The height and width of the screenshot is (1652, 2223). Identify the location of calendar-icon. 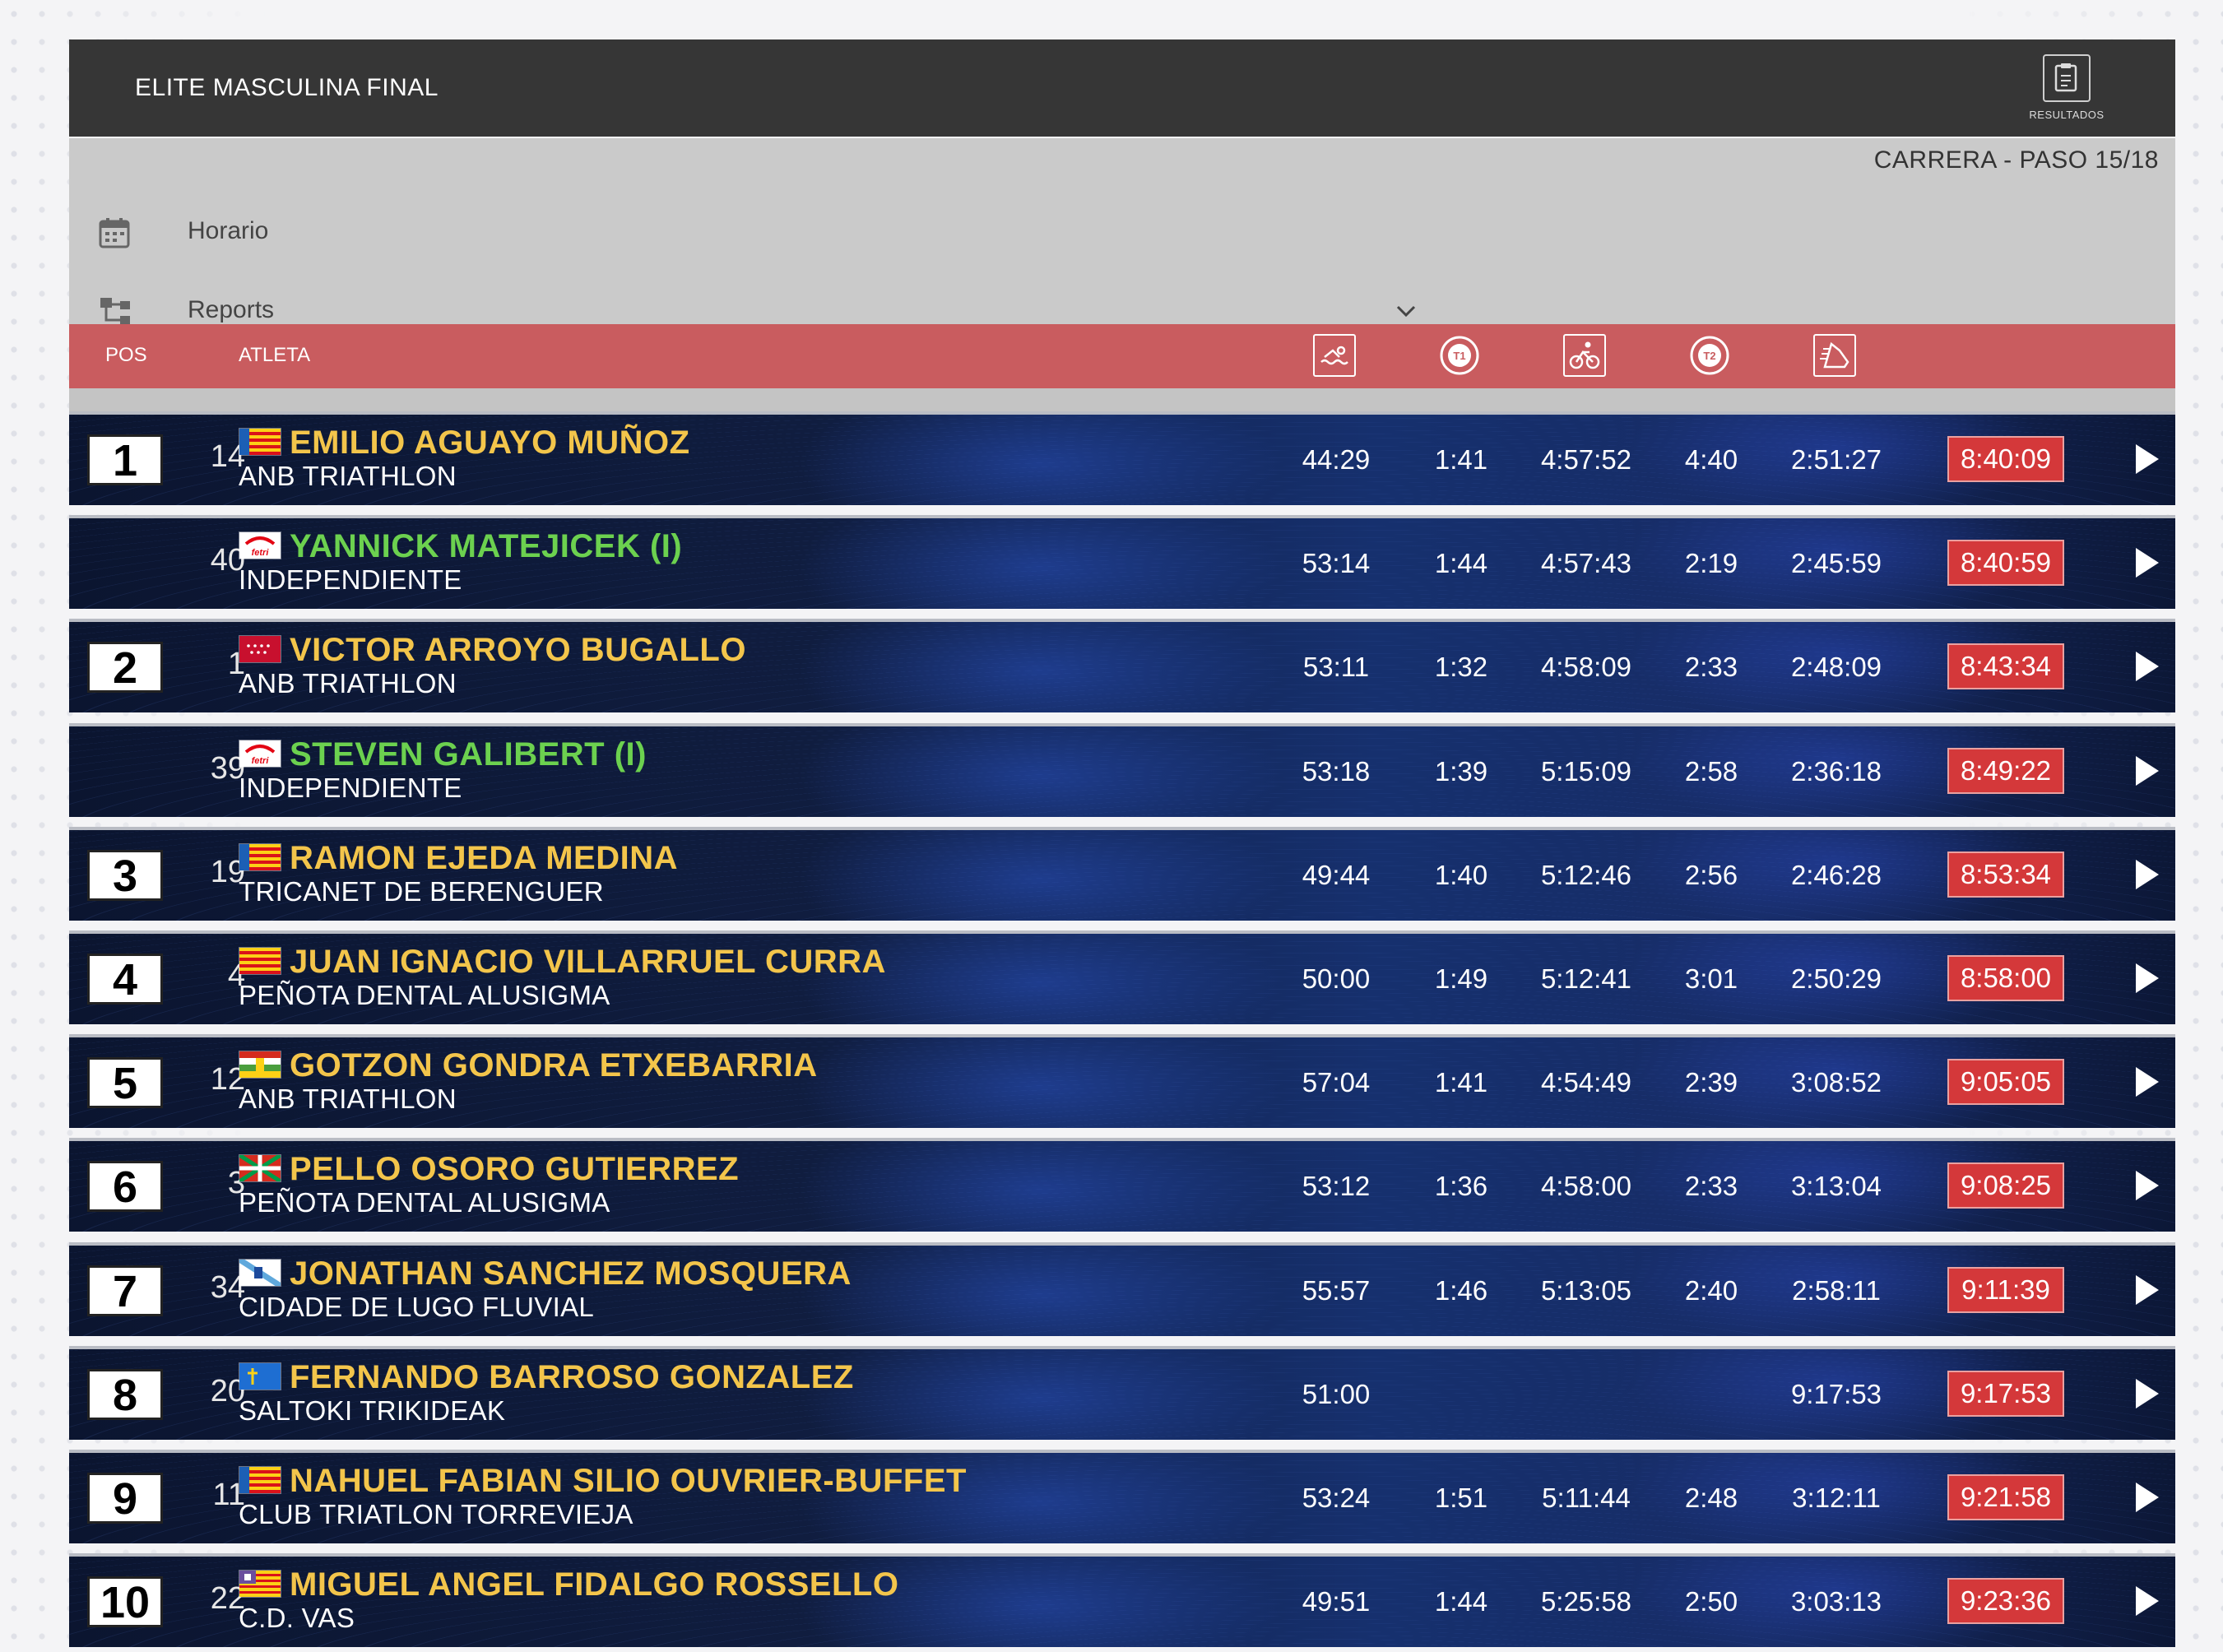
(114, 235).